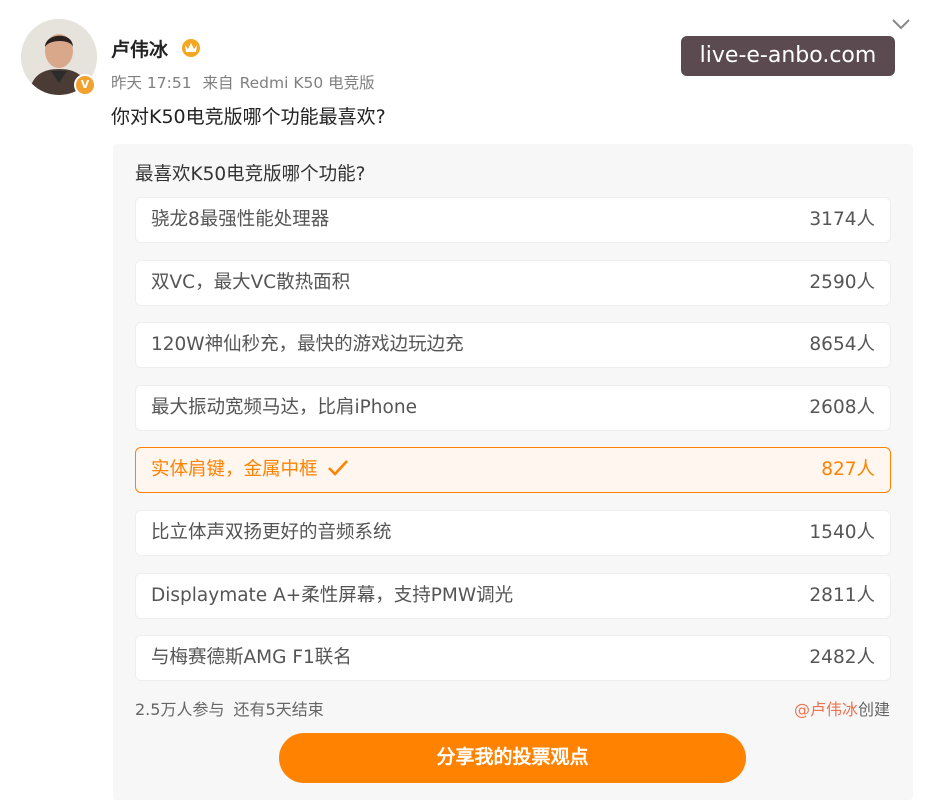 This screenshot has width=928, height=800. I want to click on post-text: 你对K50电竞版哪个功能最喜欢?, so click(248, 117).